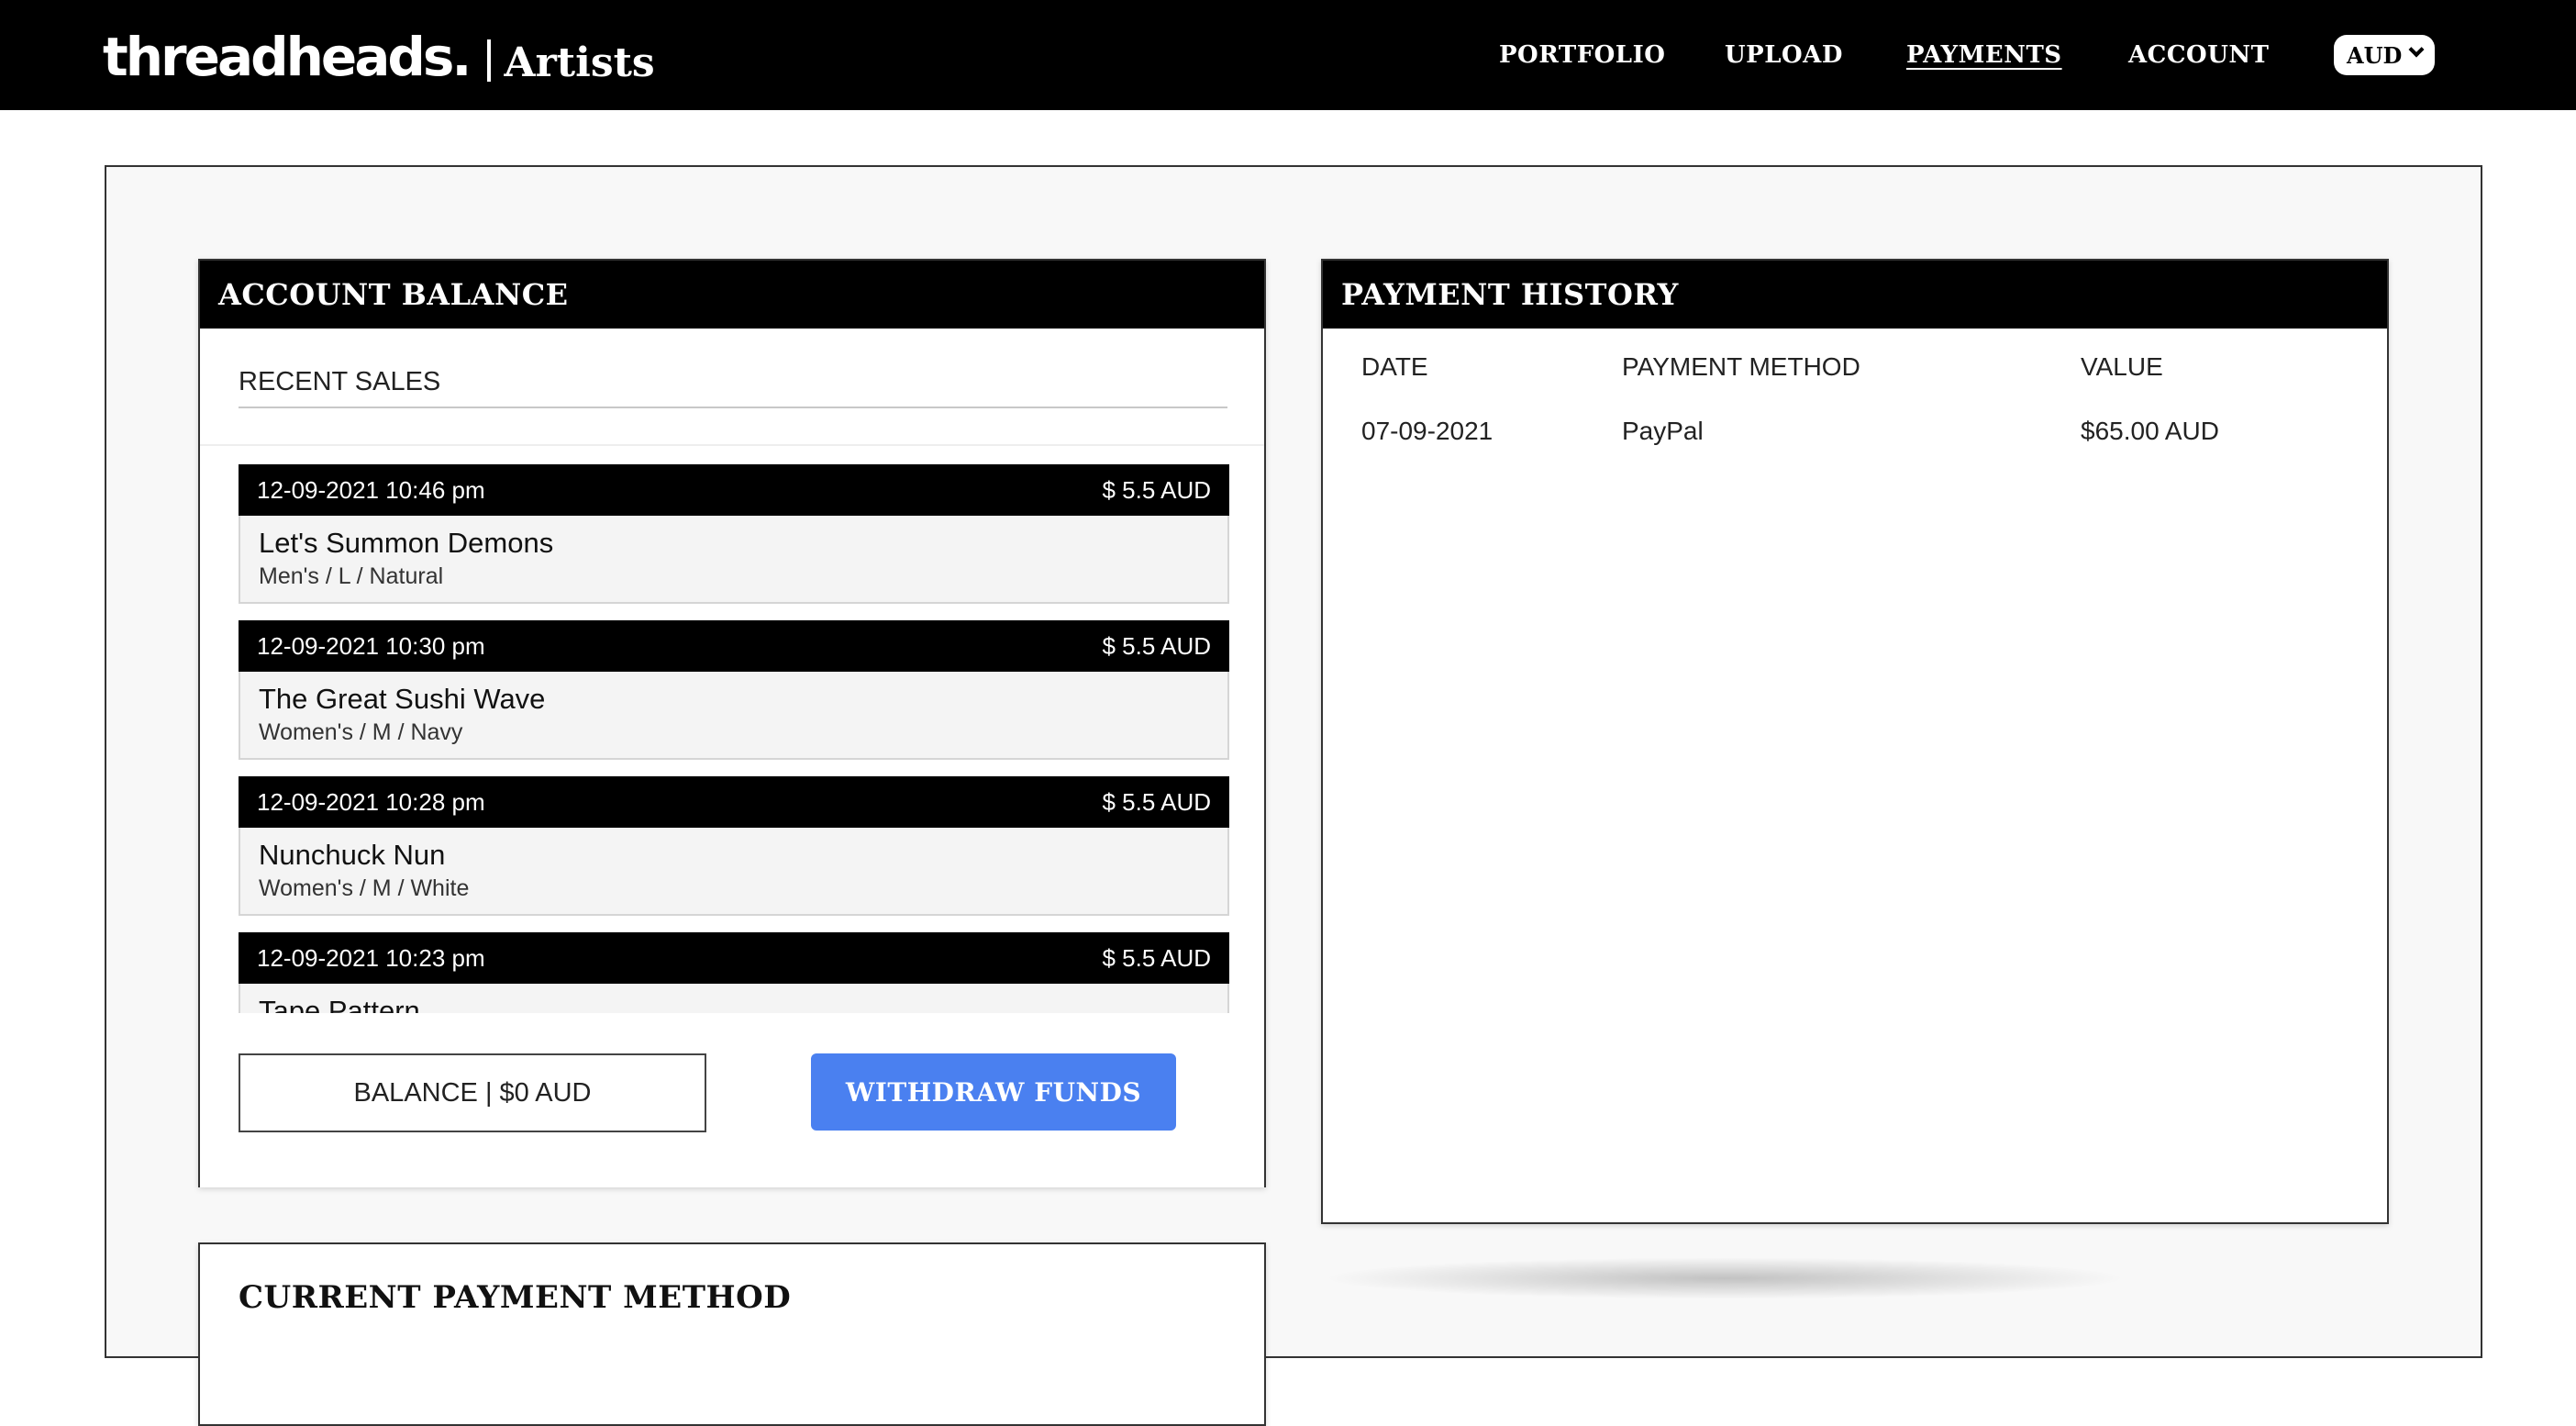 Image resolution: width=2576 pixels, height=1426 pixels. I want to click on sale-header: 12-09-2021 10:23 pm $ 5.5 AUD, so click(734, 958).